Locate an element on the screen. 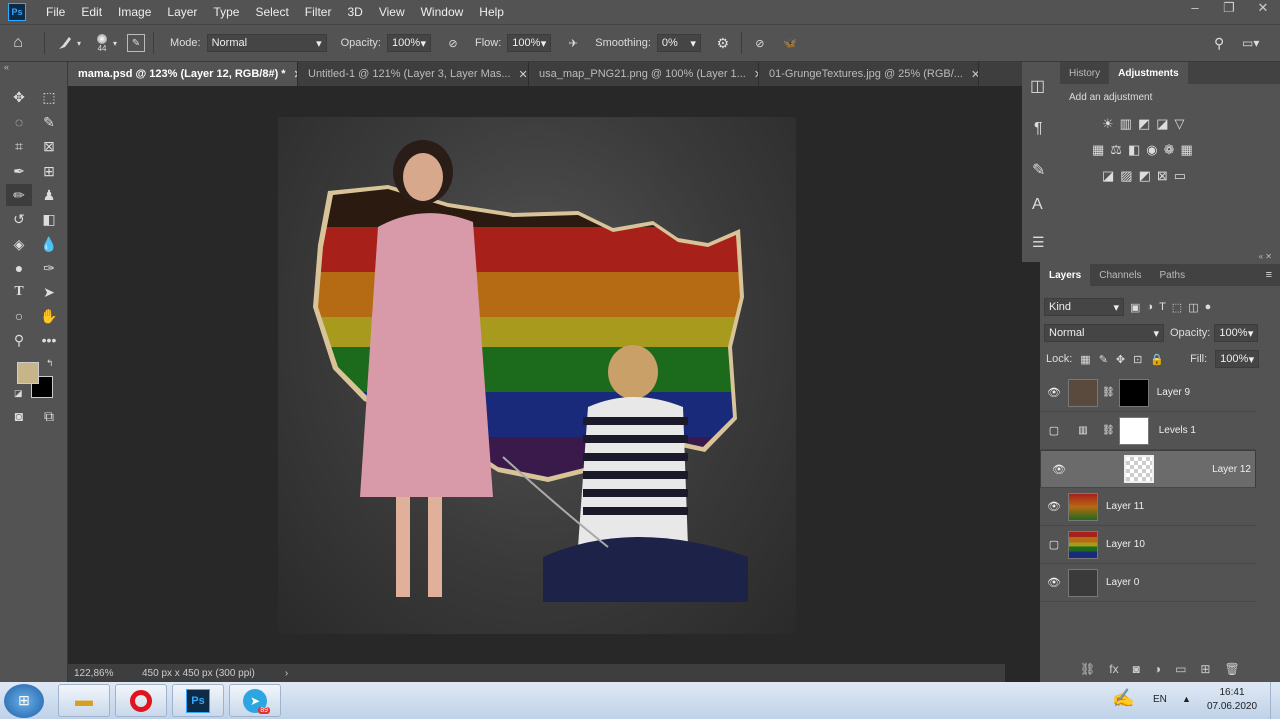  menu-filter: Filter is located at coordinates (318, 12).